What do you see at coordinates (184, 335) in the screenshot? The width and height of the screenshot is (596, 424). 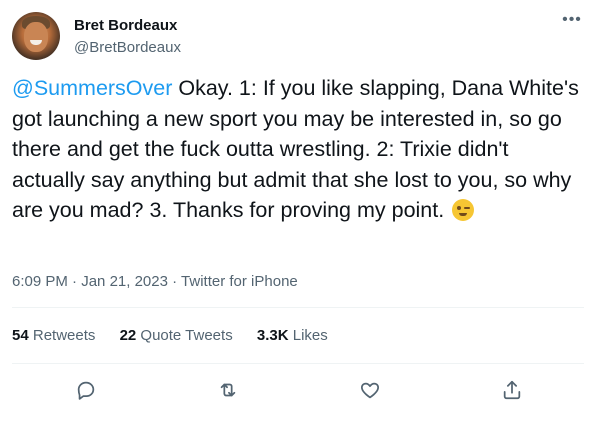 I see `quote-tweets-label: Quote Tweets` at bounding box center [184, 335].